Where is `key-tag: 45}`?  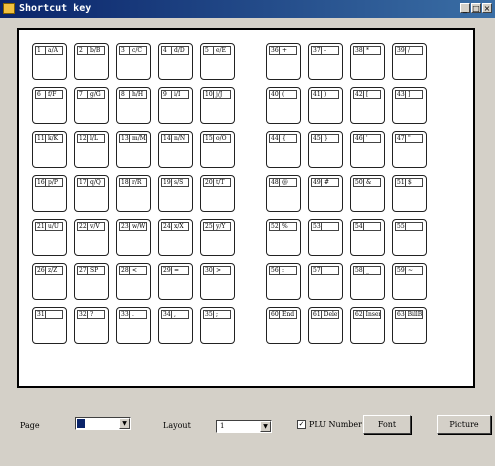
key-tag: 45} is located at coordinates (325, 138).